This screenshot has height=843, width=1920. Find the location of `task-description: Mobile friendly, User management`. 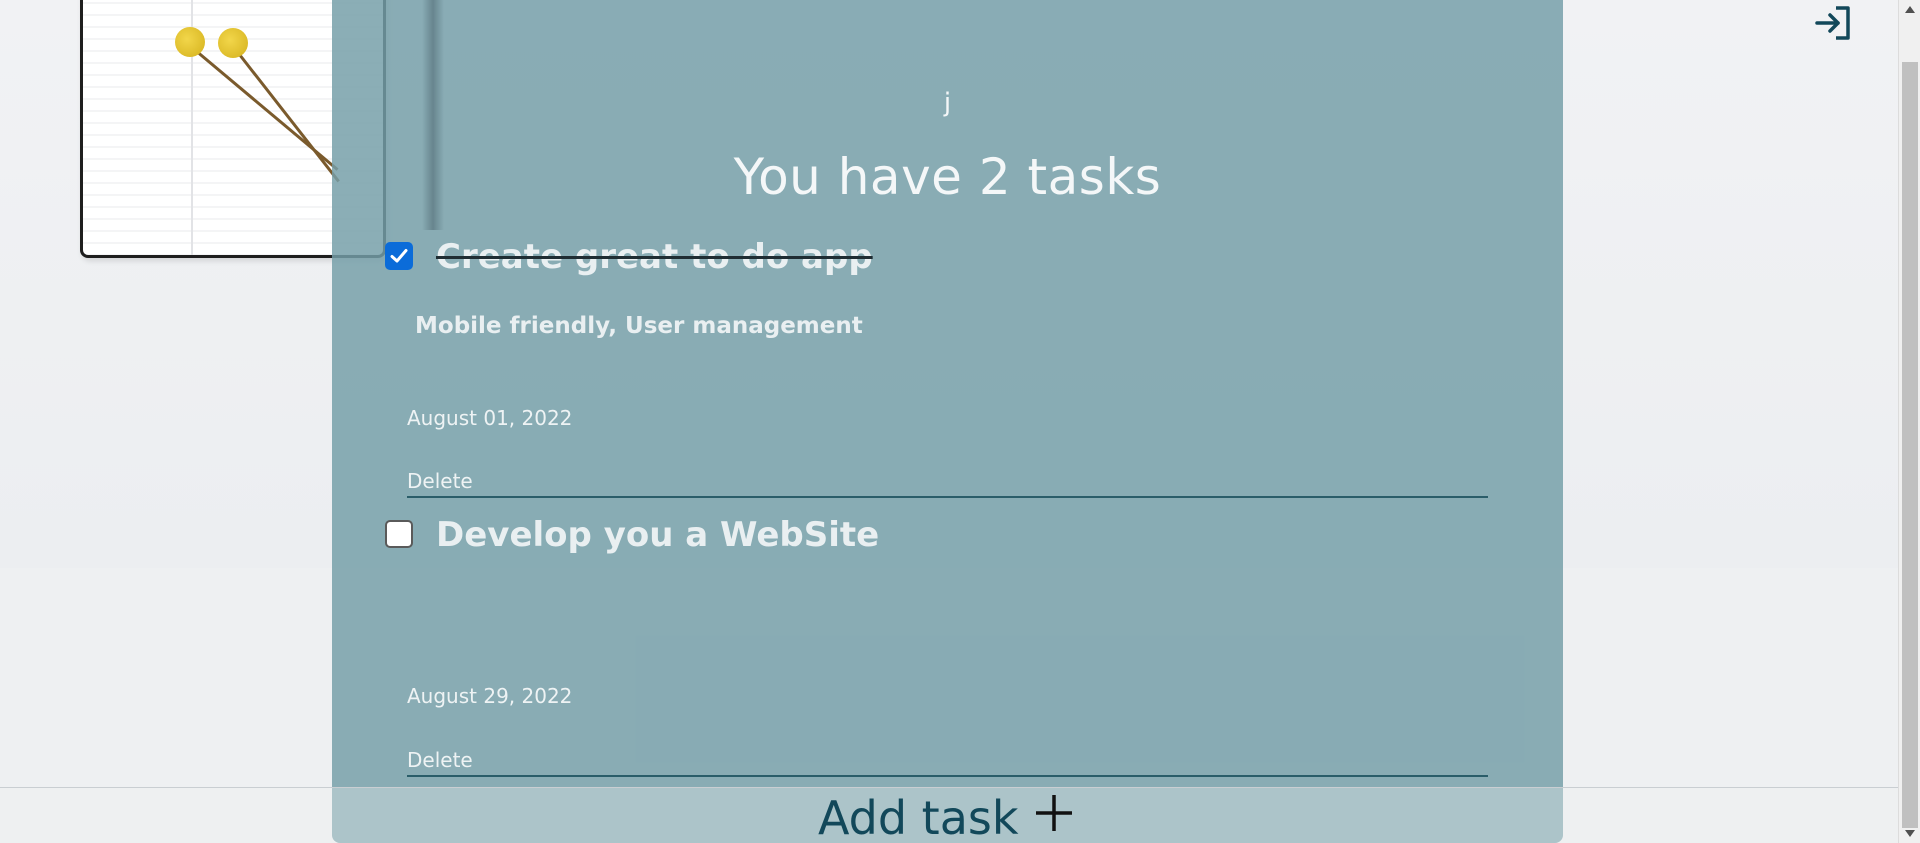

task-description: Mobile friendly, User management is located at coordinates (639, 326).